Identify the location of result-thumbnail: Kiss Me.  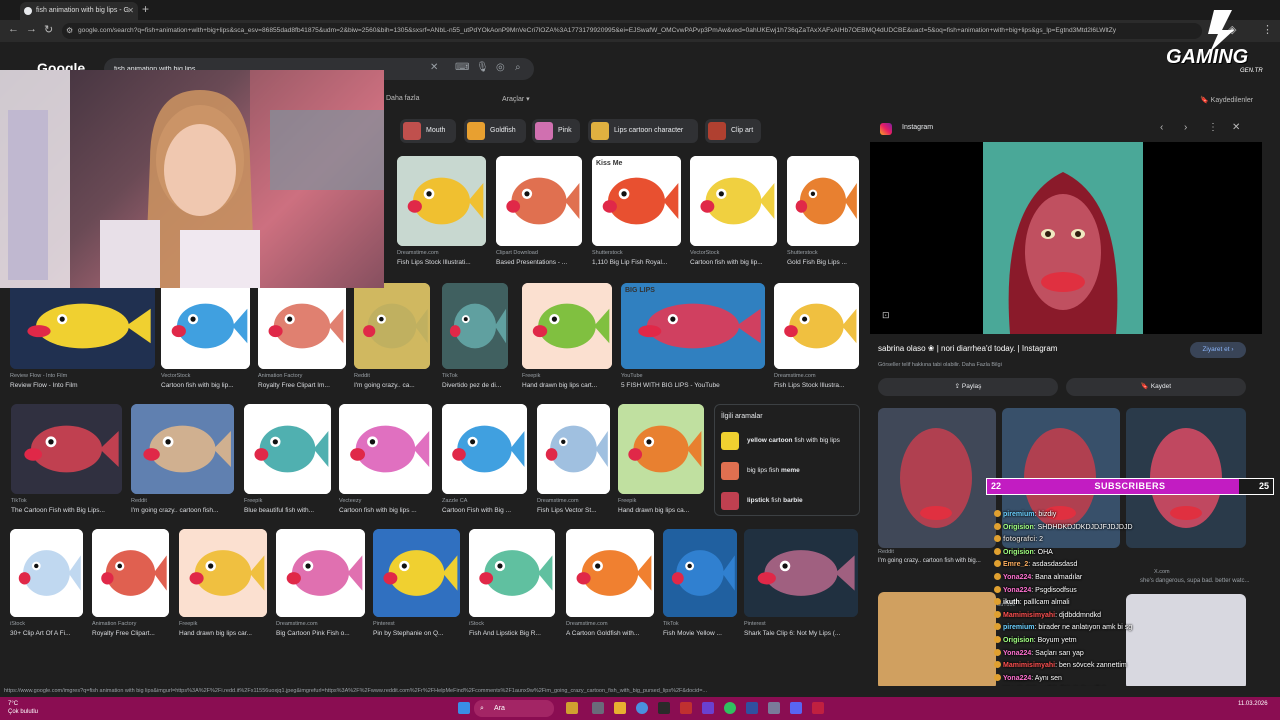
(636, 201).